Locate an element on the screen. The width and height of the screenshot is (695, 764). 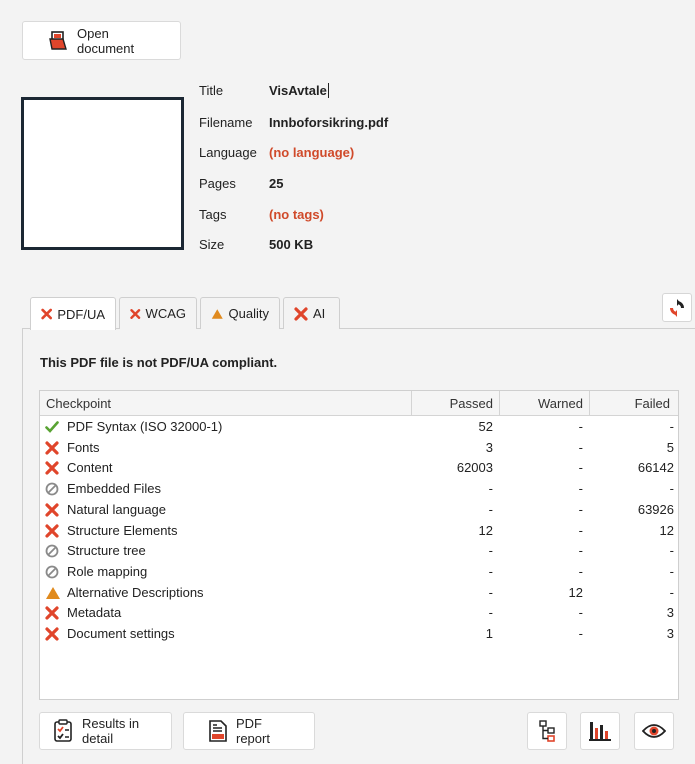
checklist-clipboard-icon is located at coordinates (63, 730).